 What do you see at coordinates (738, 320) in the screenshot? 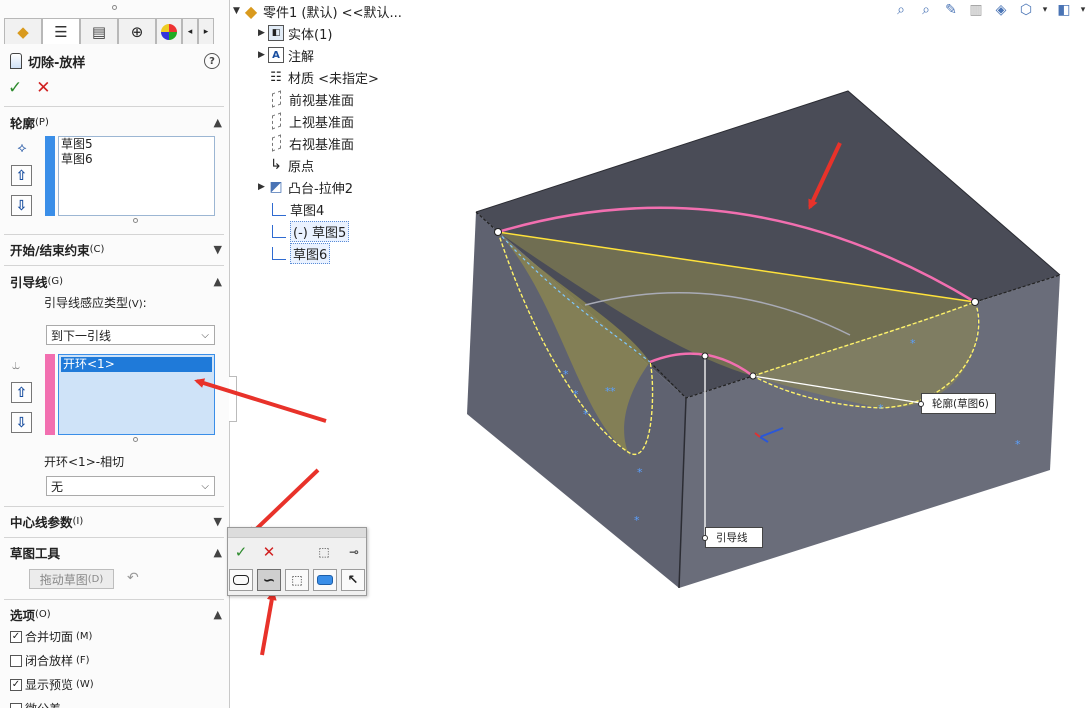
I see `loft-preview-surface` at bounding box center [738, 320].